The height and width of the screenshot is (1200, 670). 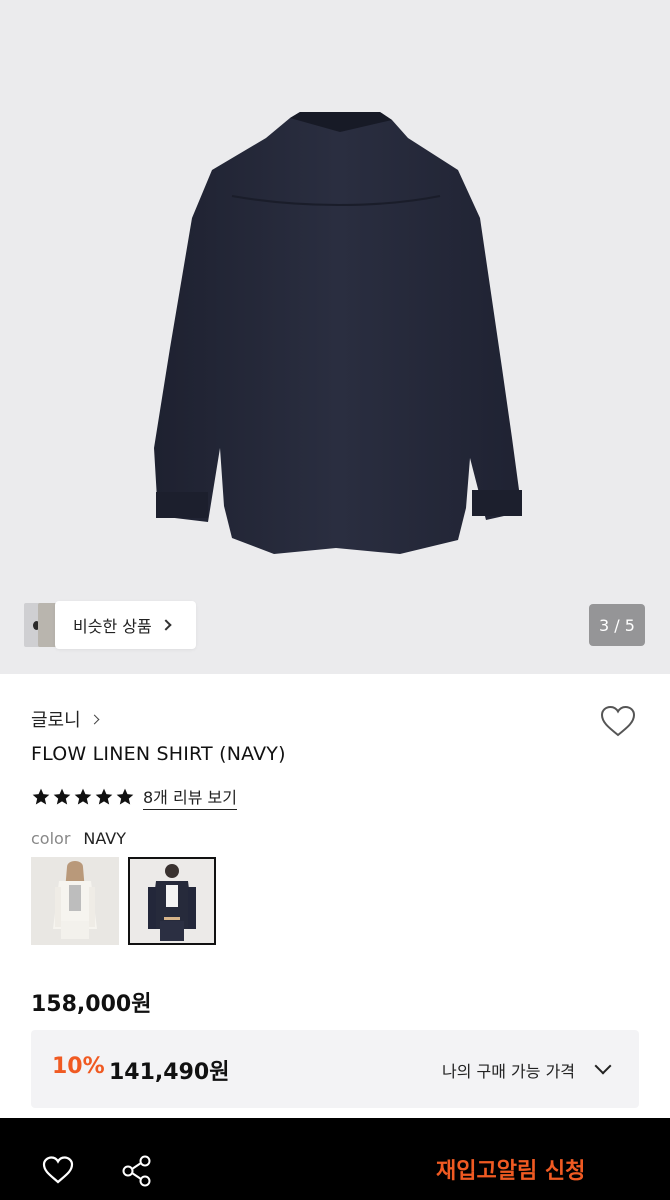 I want to click on chevron-down-icon, so click(x=603, y=1066).